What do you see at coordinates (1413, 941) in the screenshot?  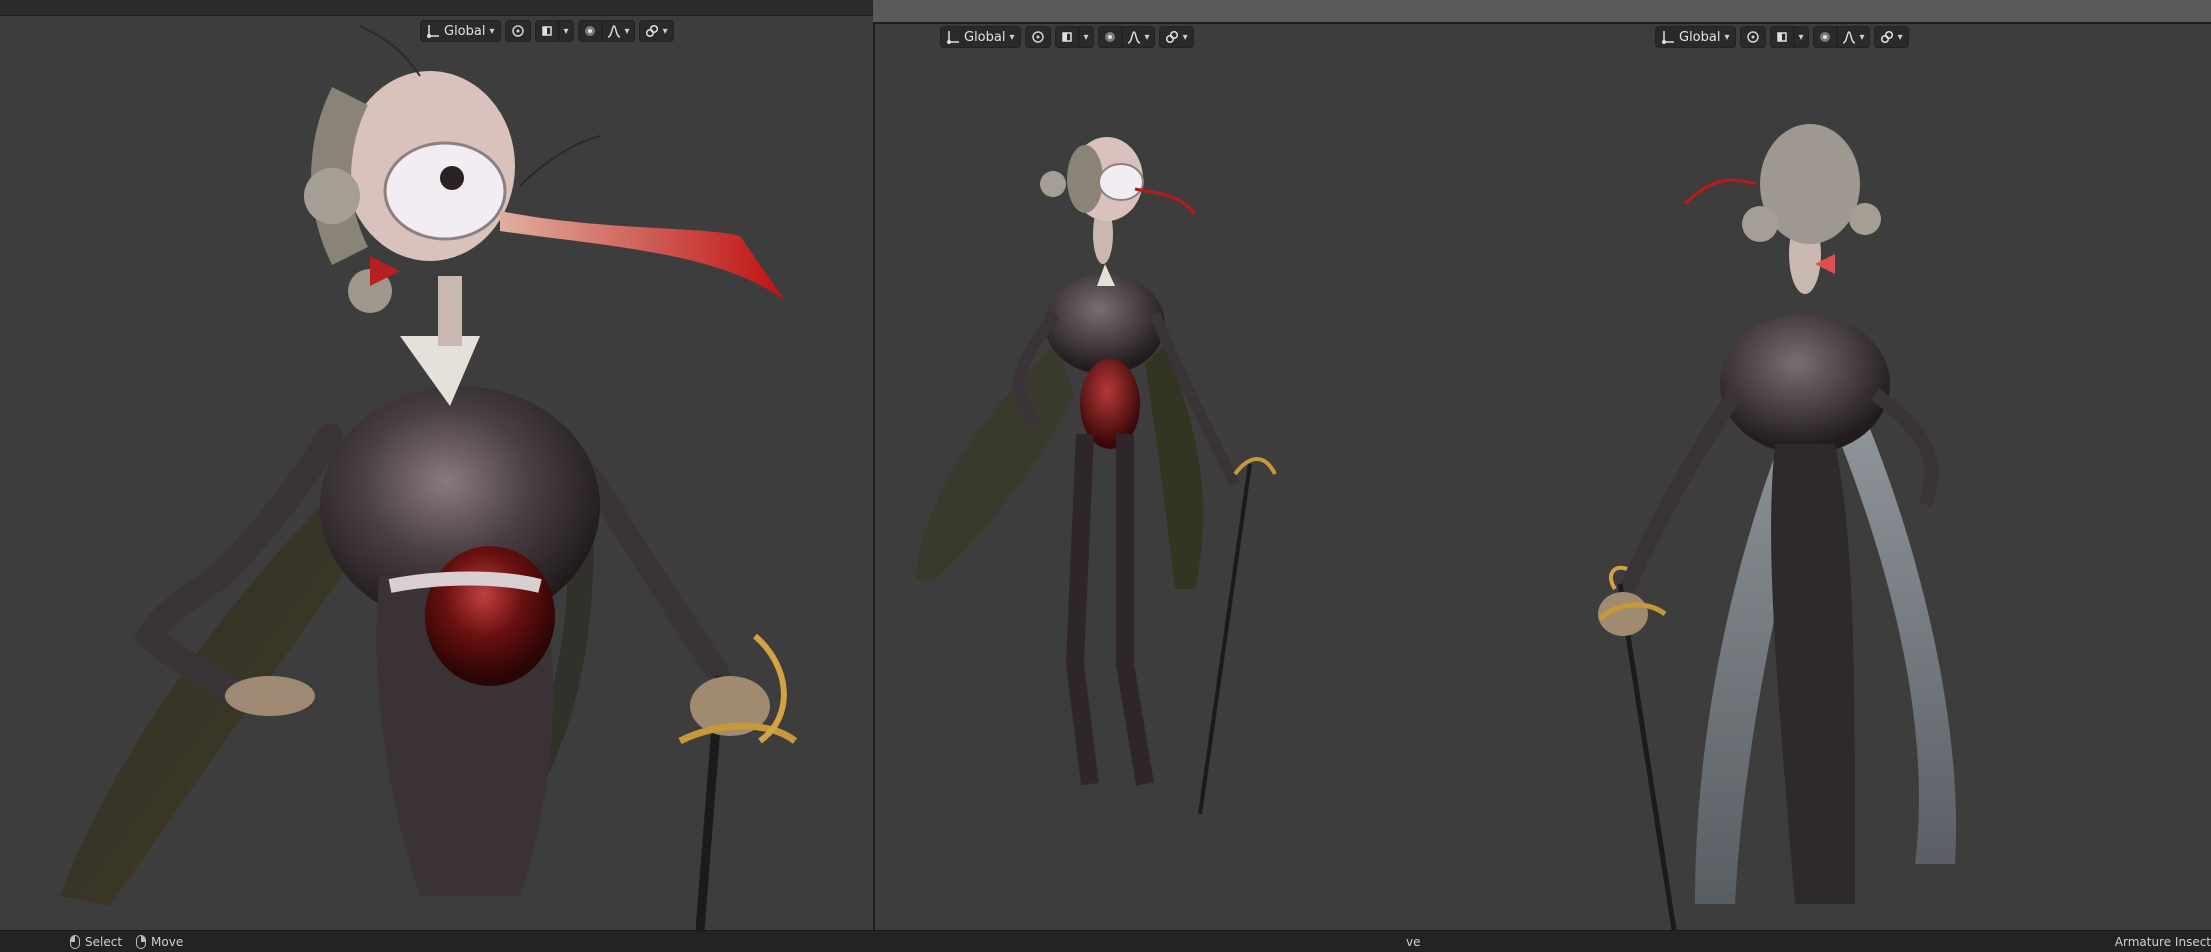 I see `status-middle-text: ve` at bounding box center [1413, 941].